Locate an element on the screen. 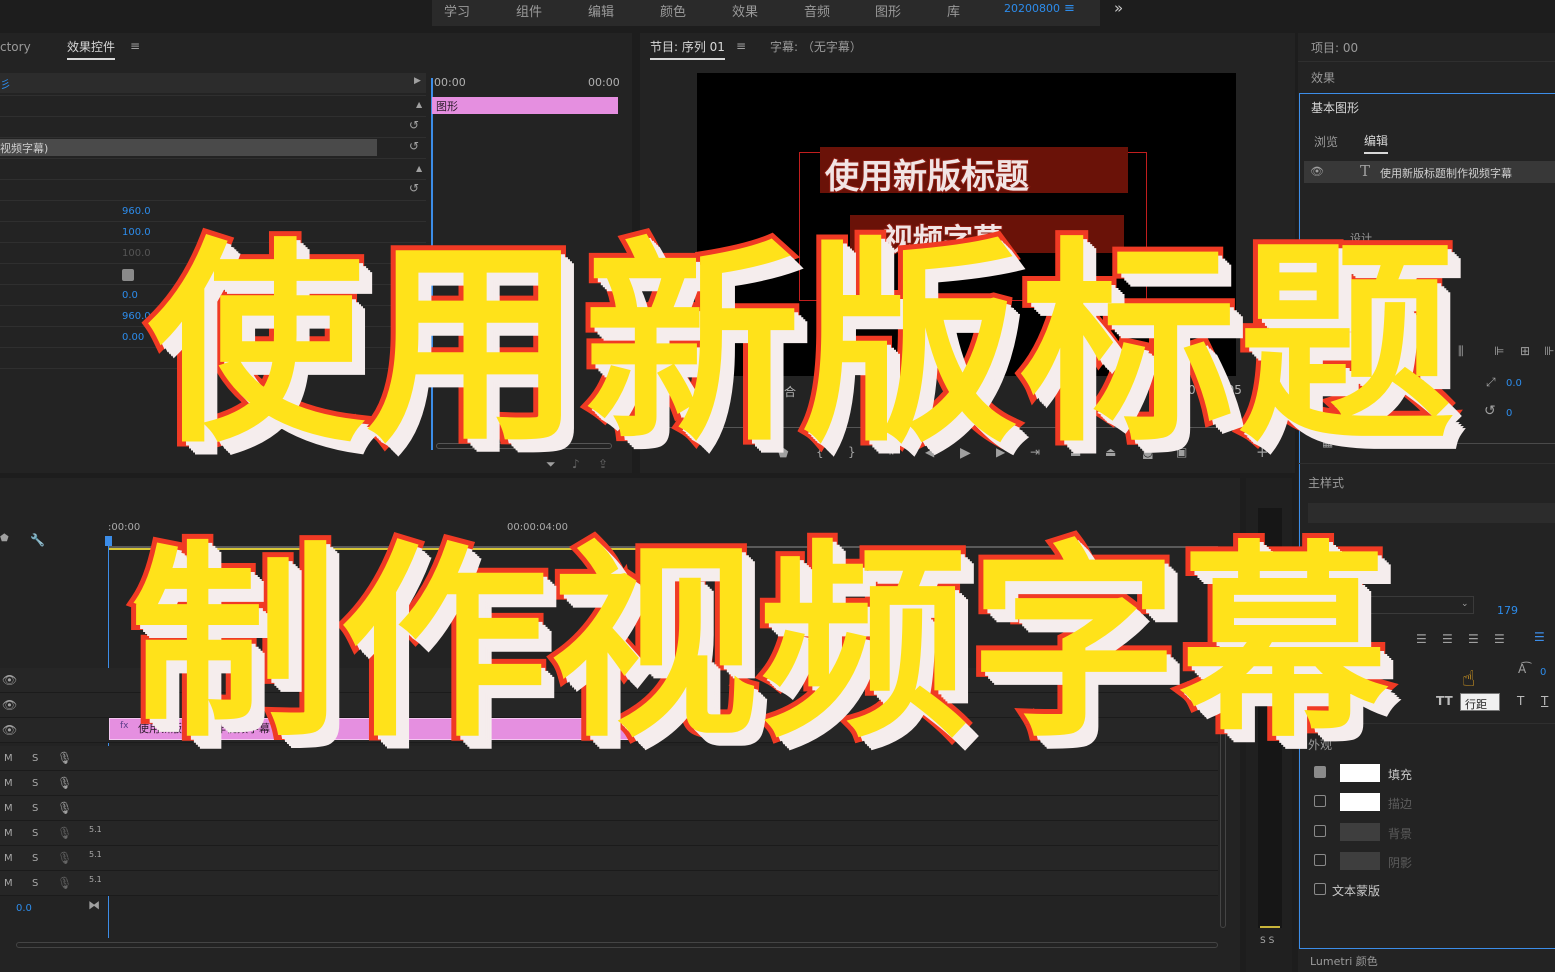 This screenshot has height=972, width=1555. workspace-tab-learn: 学习 is located at coordinates (457, 10).